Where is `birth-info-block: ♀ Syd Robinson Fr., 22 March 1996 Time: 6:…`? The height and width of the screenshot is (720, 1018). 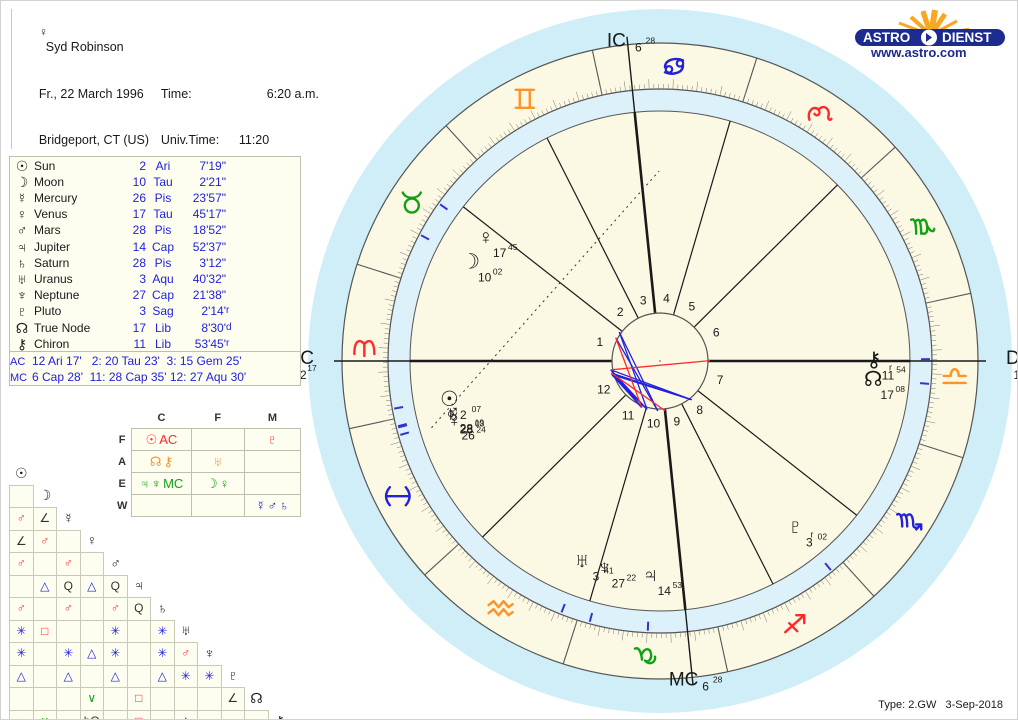 birth-info-block: ♀ Syd Robinson Fr., 22 March 1996 Time: 6:… is located at coordinates (165, 140).